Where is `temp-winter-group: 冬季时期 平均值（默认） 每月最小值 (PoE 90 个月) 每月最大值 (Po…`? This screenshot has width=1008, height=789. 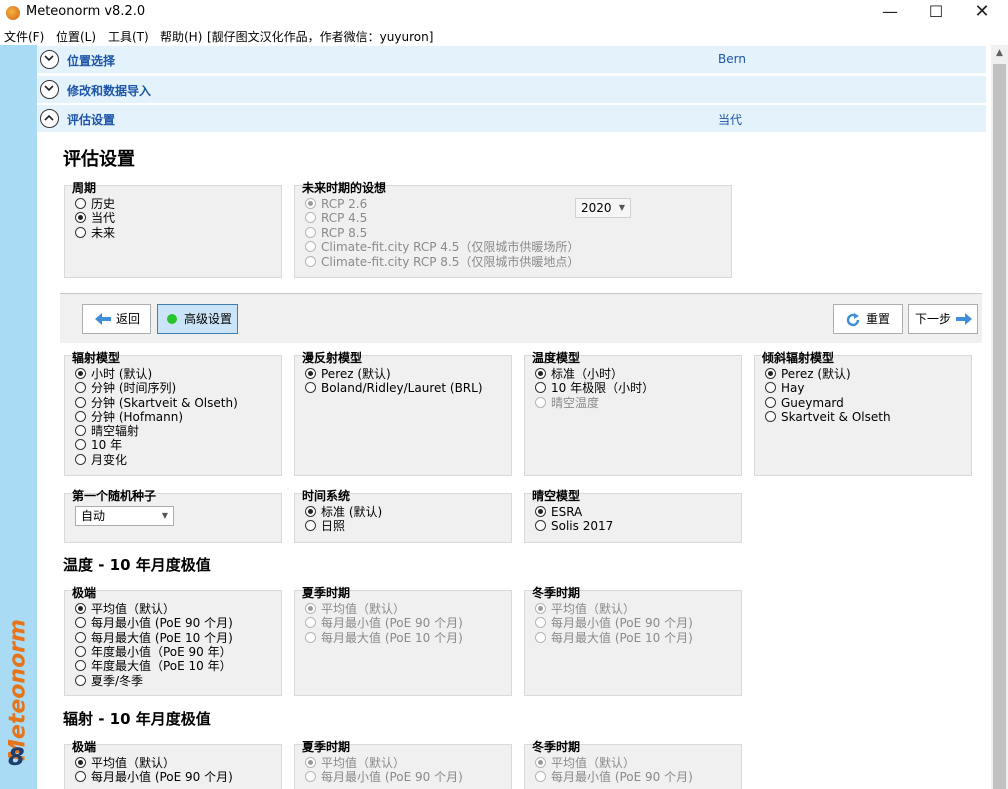
temp-winter-group: 冬季时期 平均值（默认） 每月最小值 (PoE 90 个月) 每月最大值 (Po… is located at coordinates (633, 641).